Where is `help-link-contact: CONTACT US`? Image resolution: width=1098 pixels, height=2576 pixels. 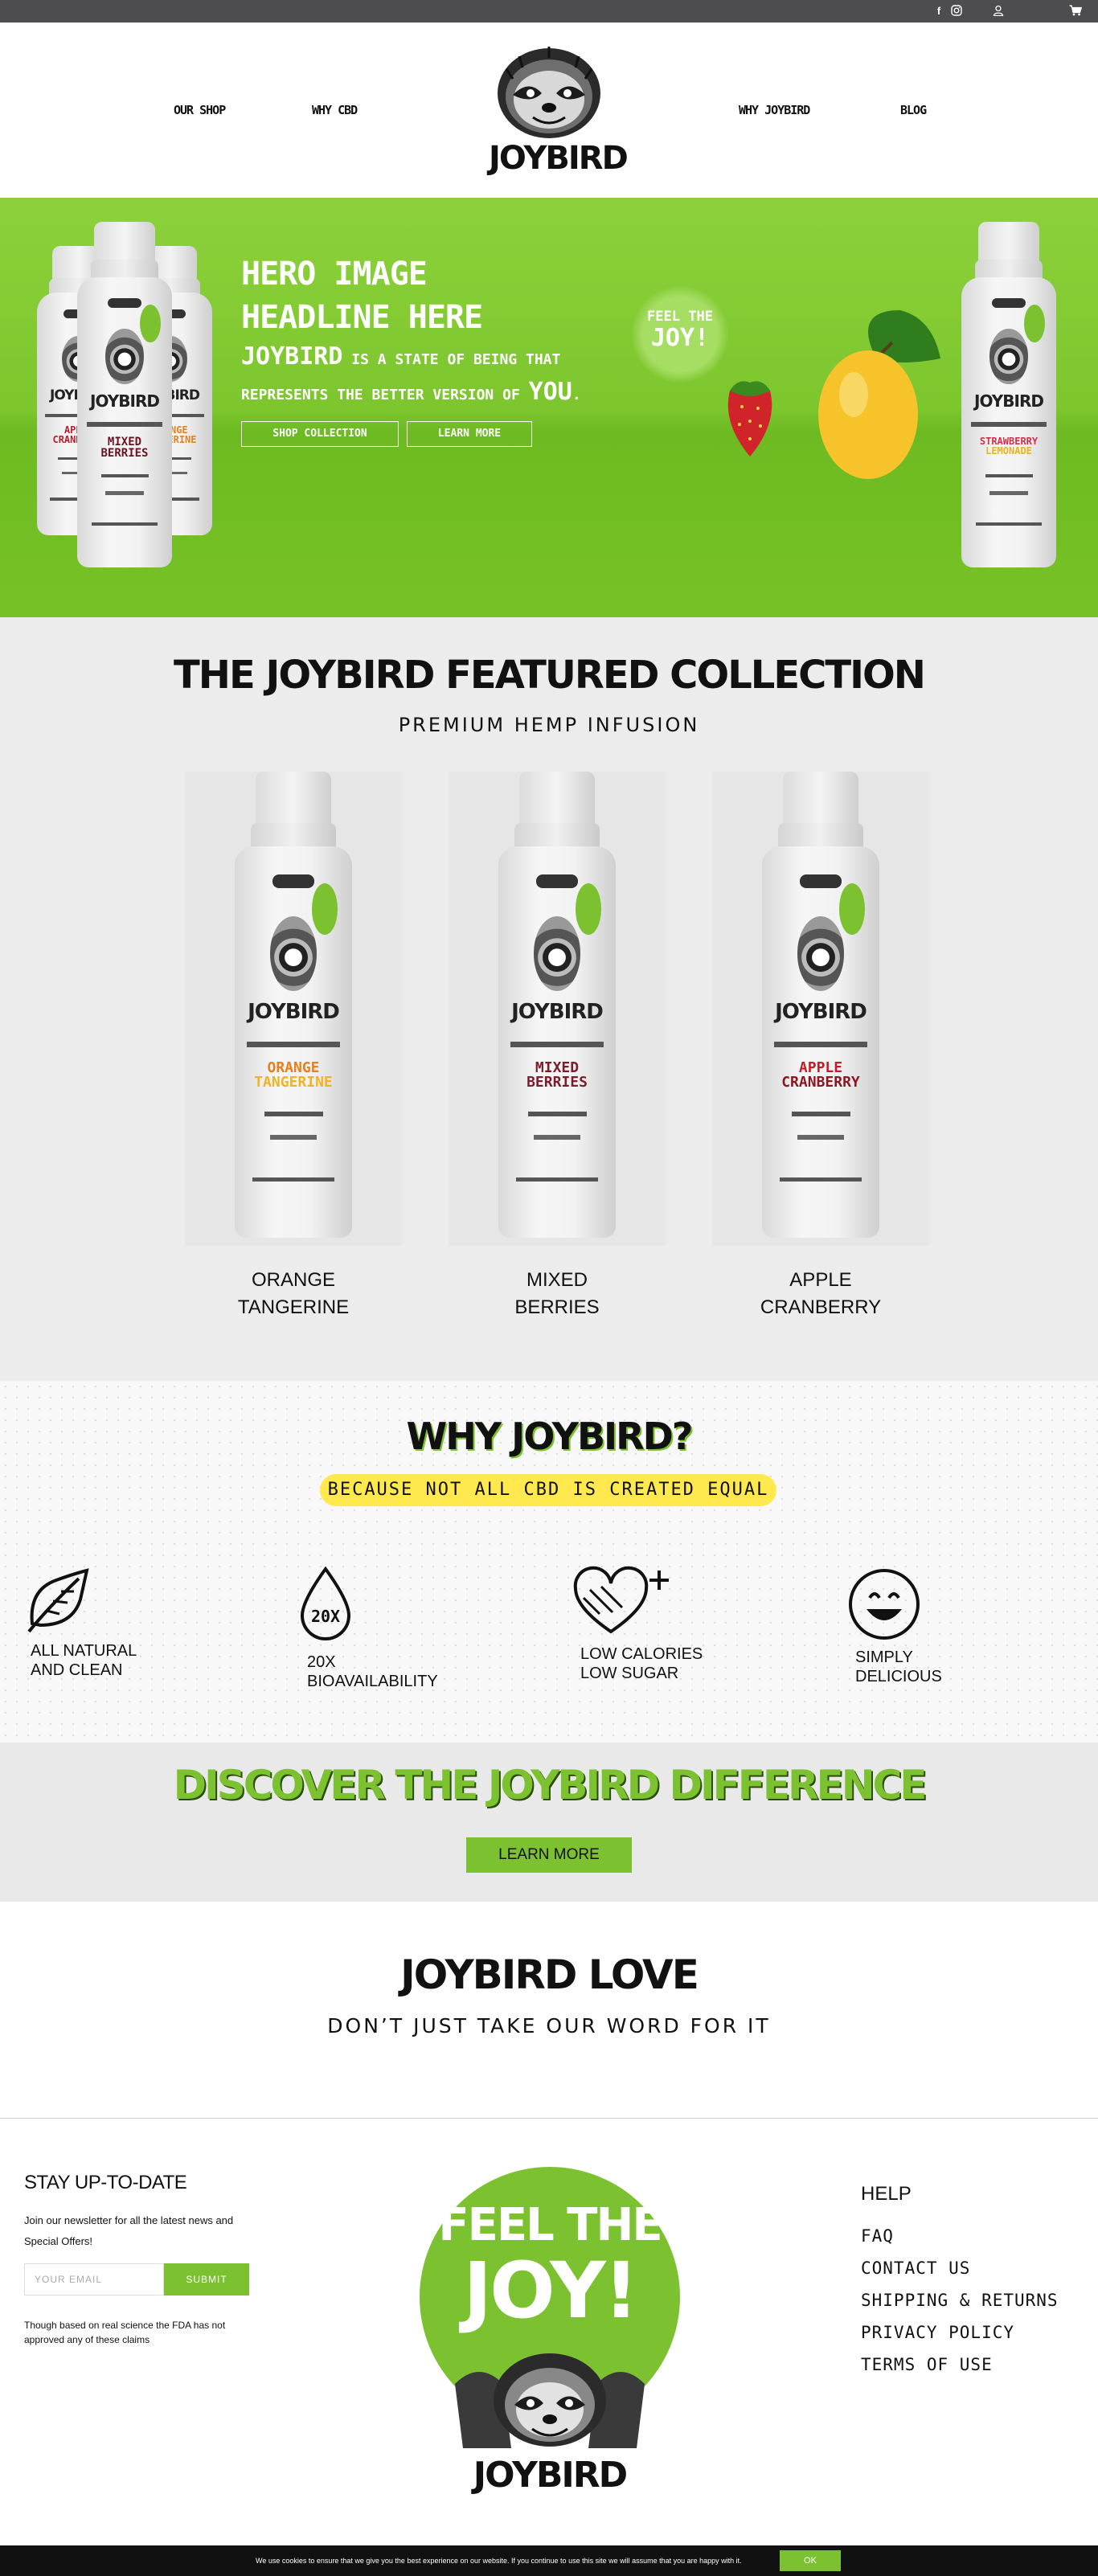
help-link-contact: CONTACT US is located at coordinates (915, 2268).